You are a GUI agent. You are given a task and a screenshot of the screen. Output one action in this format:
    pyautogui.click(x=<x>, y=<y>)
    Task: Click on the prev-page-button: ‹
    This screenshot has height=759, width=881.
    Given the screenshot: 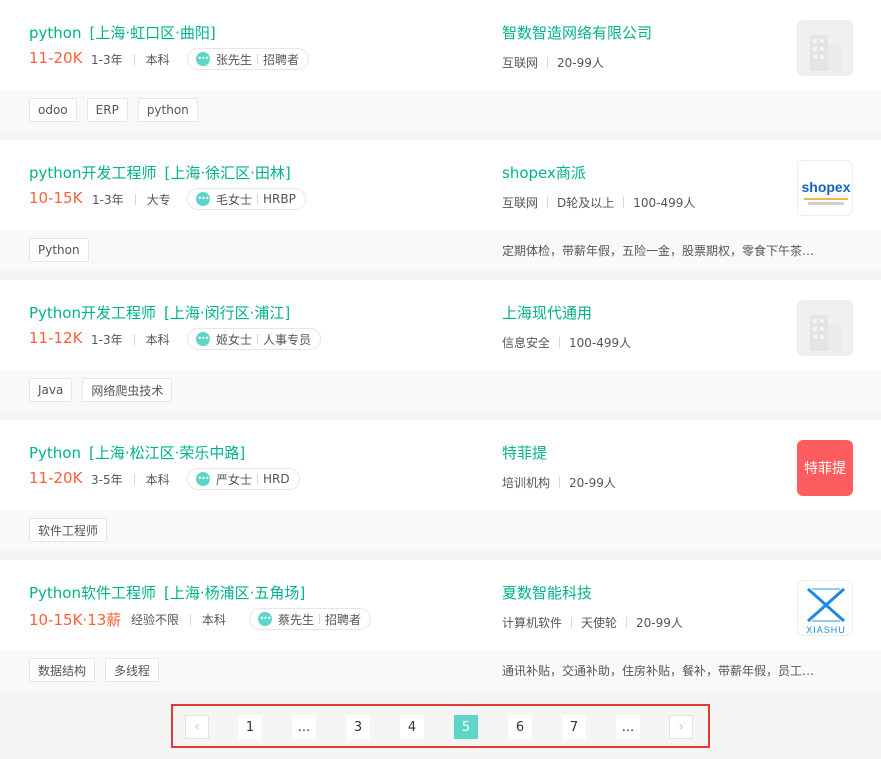 What is the action you would take?
    pyautogui.click(x=197, y=727)
    